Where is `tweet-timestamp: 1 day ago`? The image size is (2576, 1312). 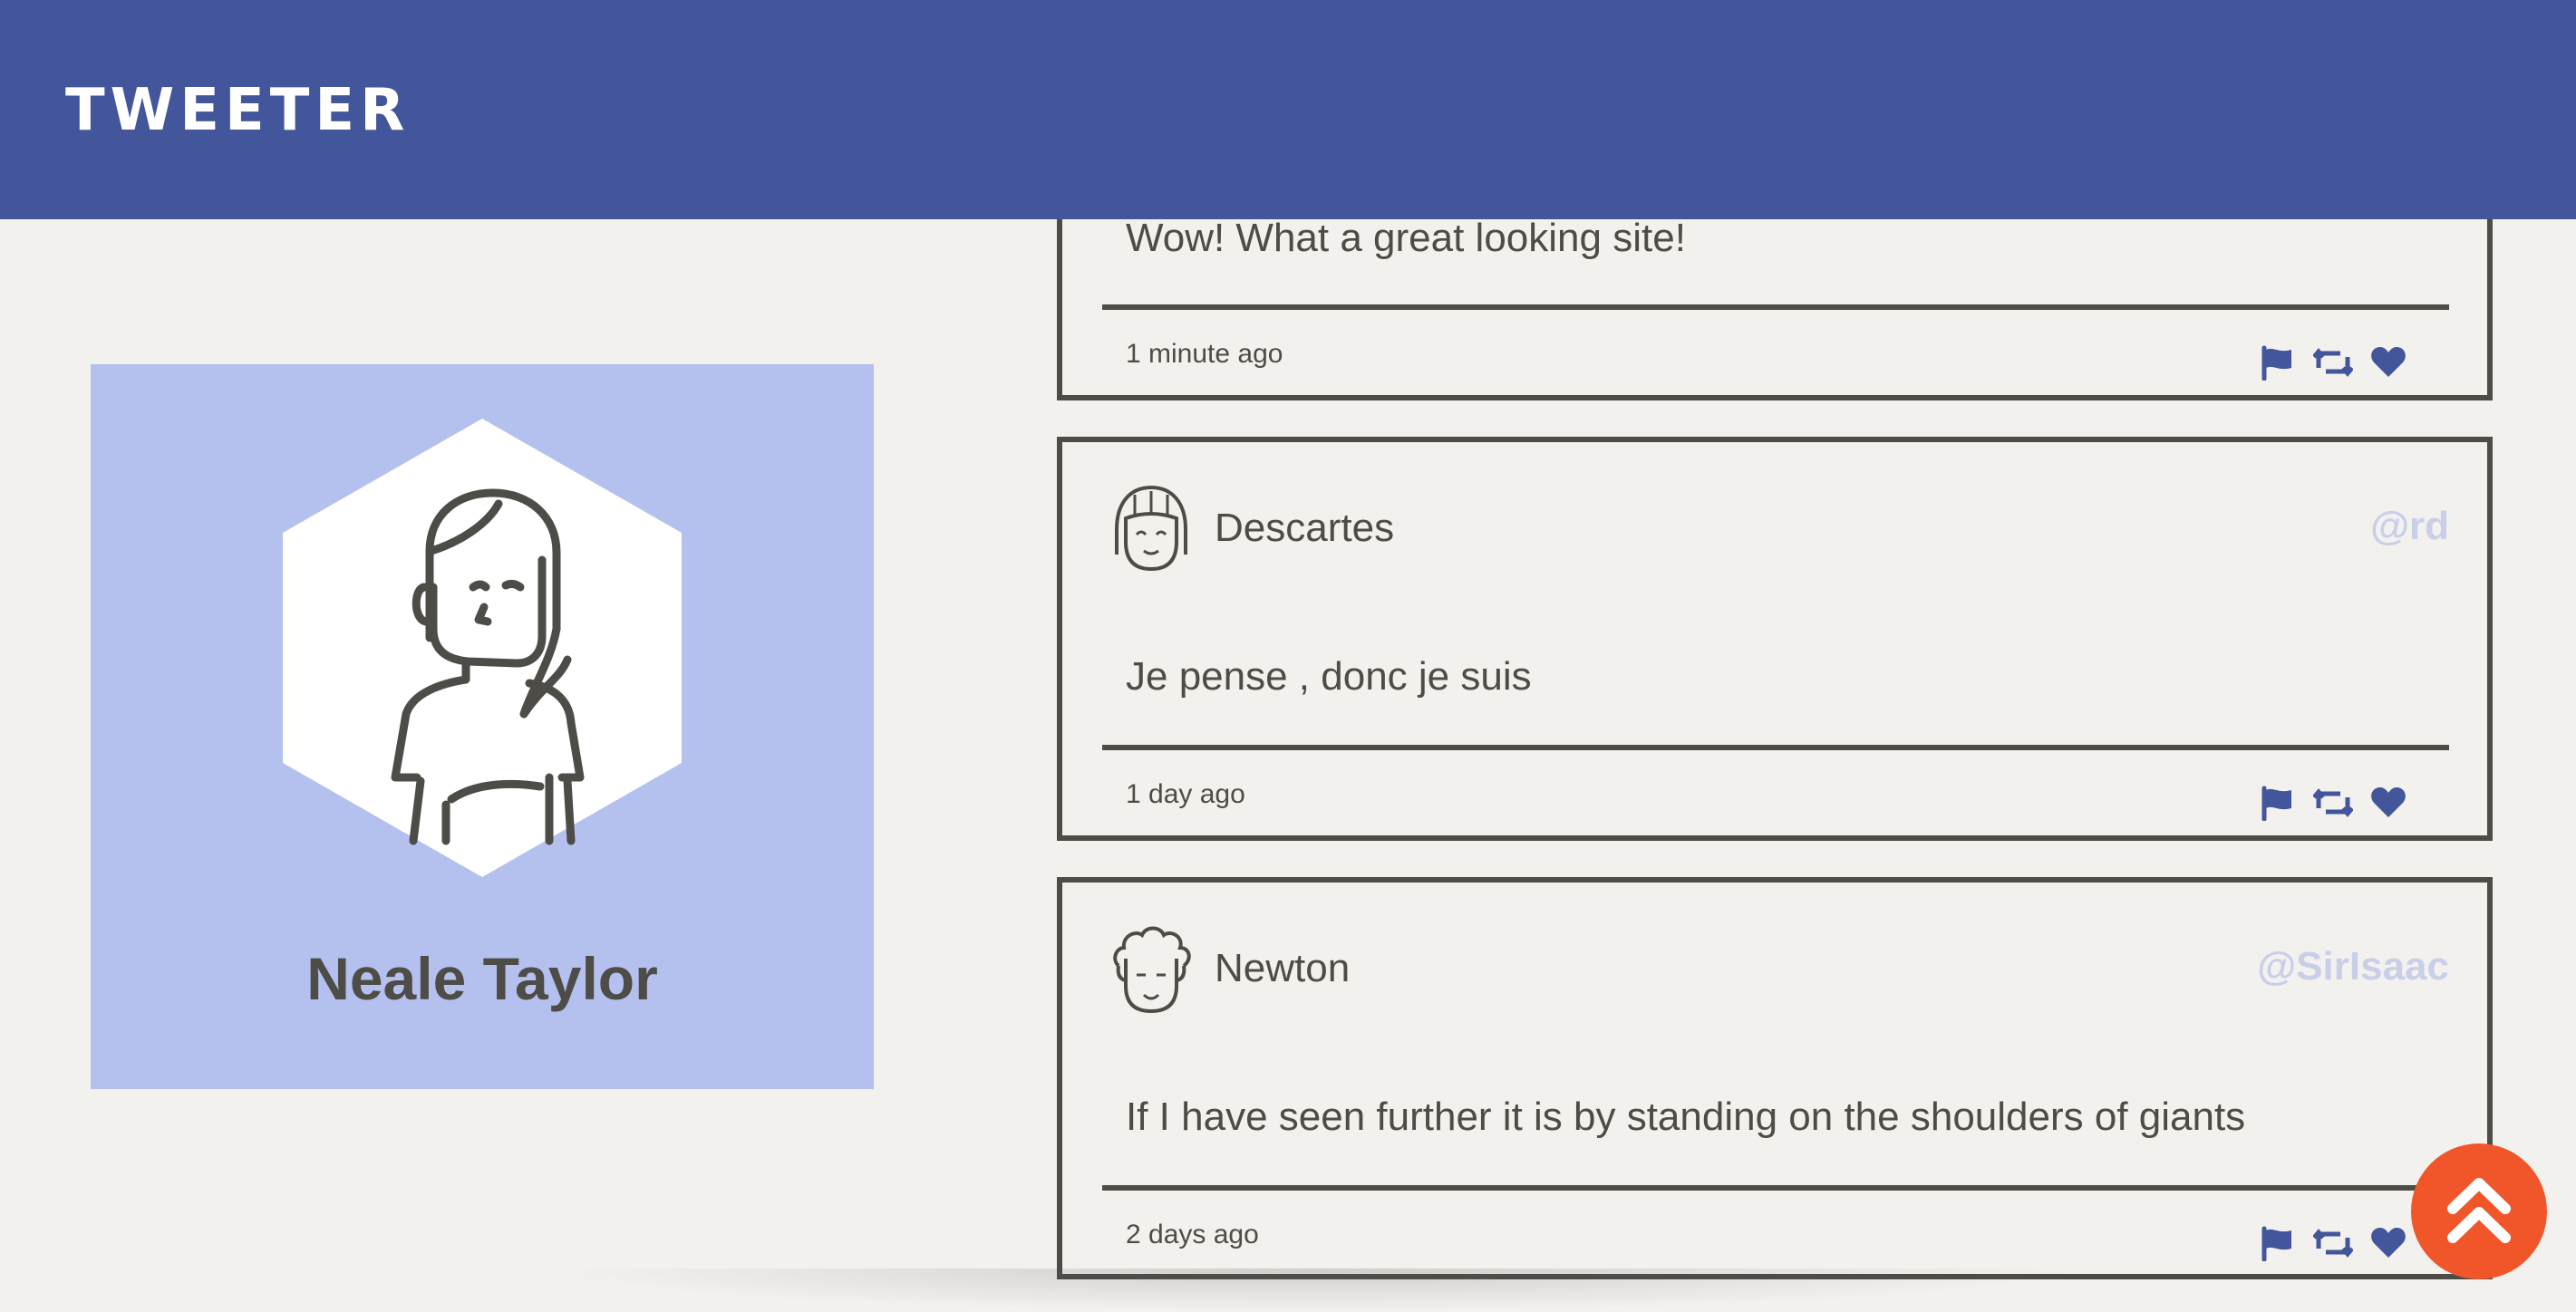
tweet-timestamp: 1 day ago is located at coordinates (1185, 794).